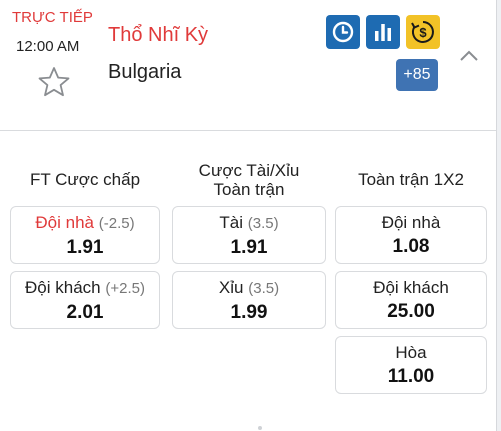 The image size is (501, 431). I want to click on odds-button-handicap-away: Đội khách (+2.5) 2.01, so click(85, 300).